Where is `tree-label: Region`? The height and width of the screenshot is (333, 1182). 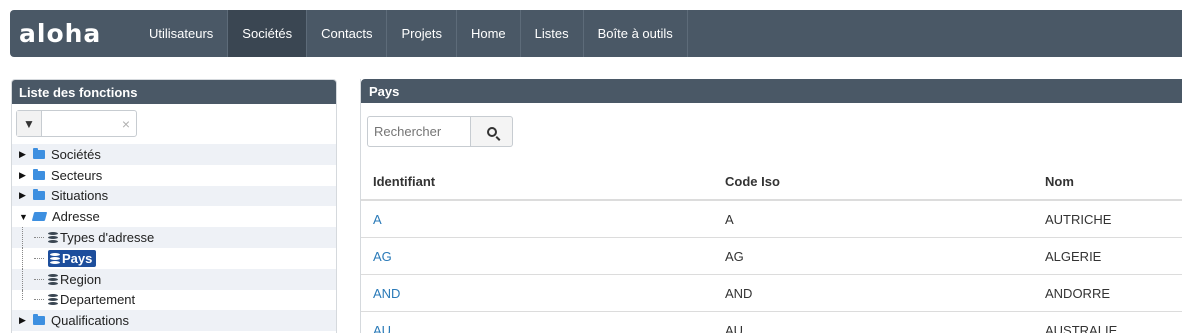 tree-label: Region is located at coordinates (81, 279).